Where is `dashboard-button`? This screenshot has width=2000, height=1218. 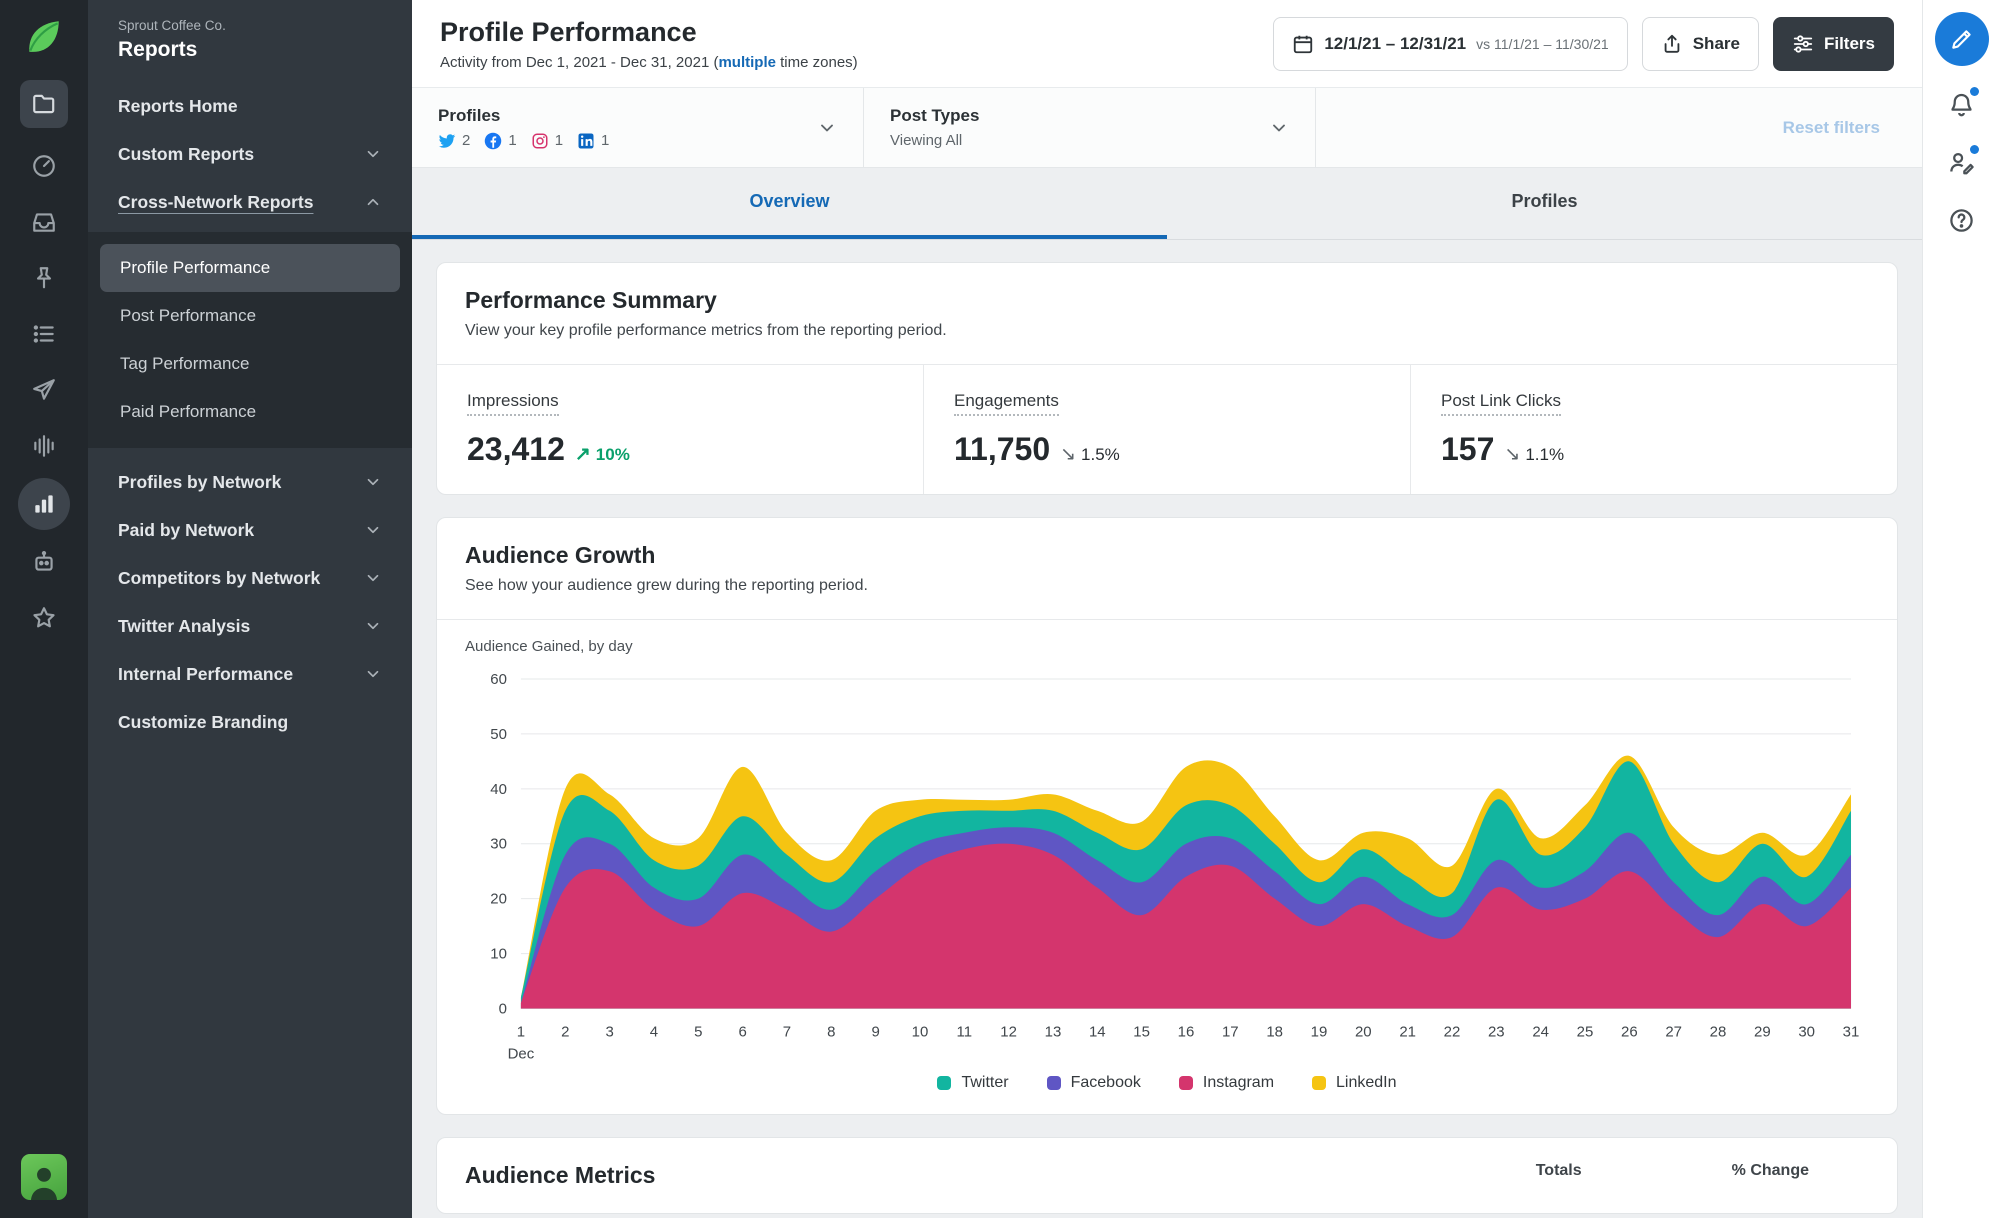 dashboard-button is located at coordinates (44, 166).